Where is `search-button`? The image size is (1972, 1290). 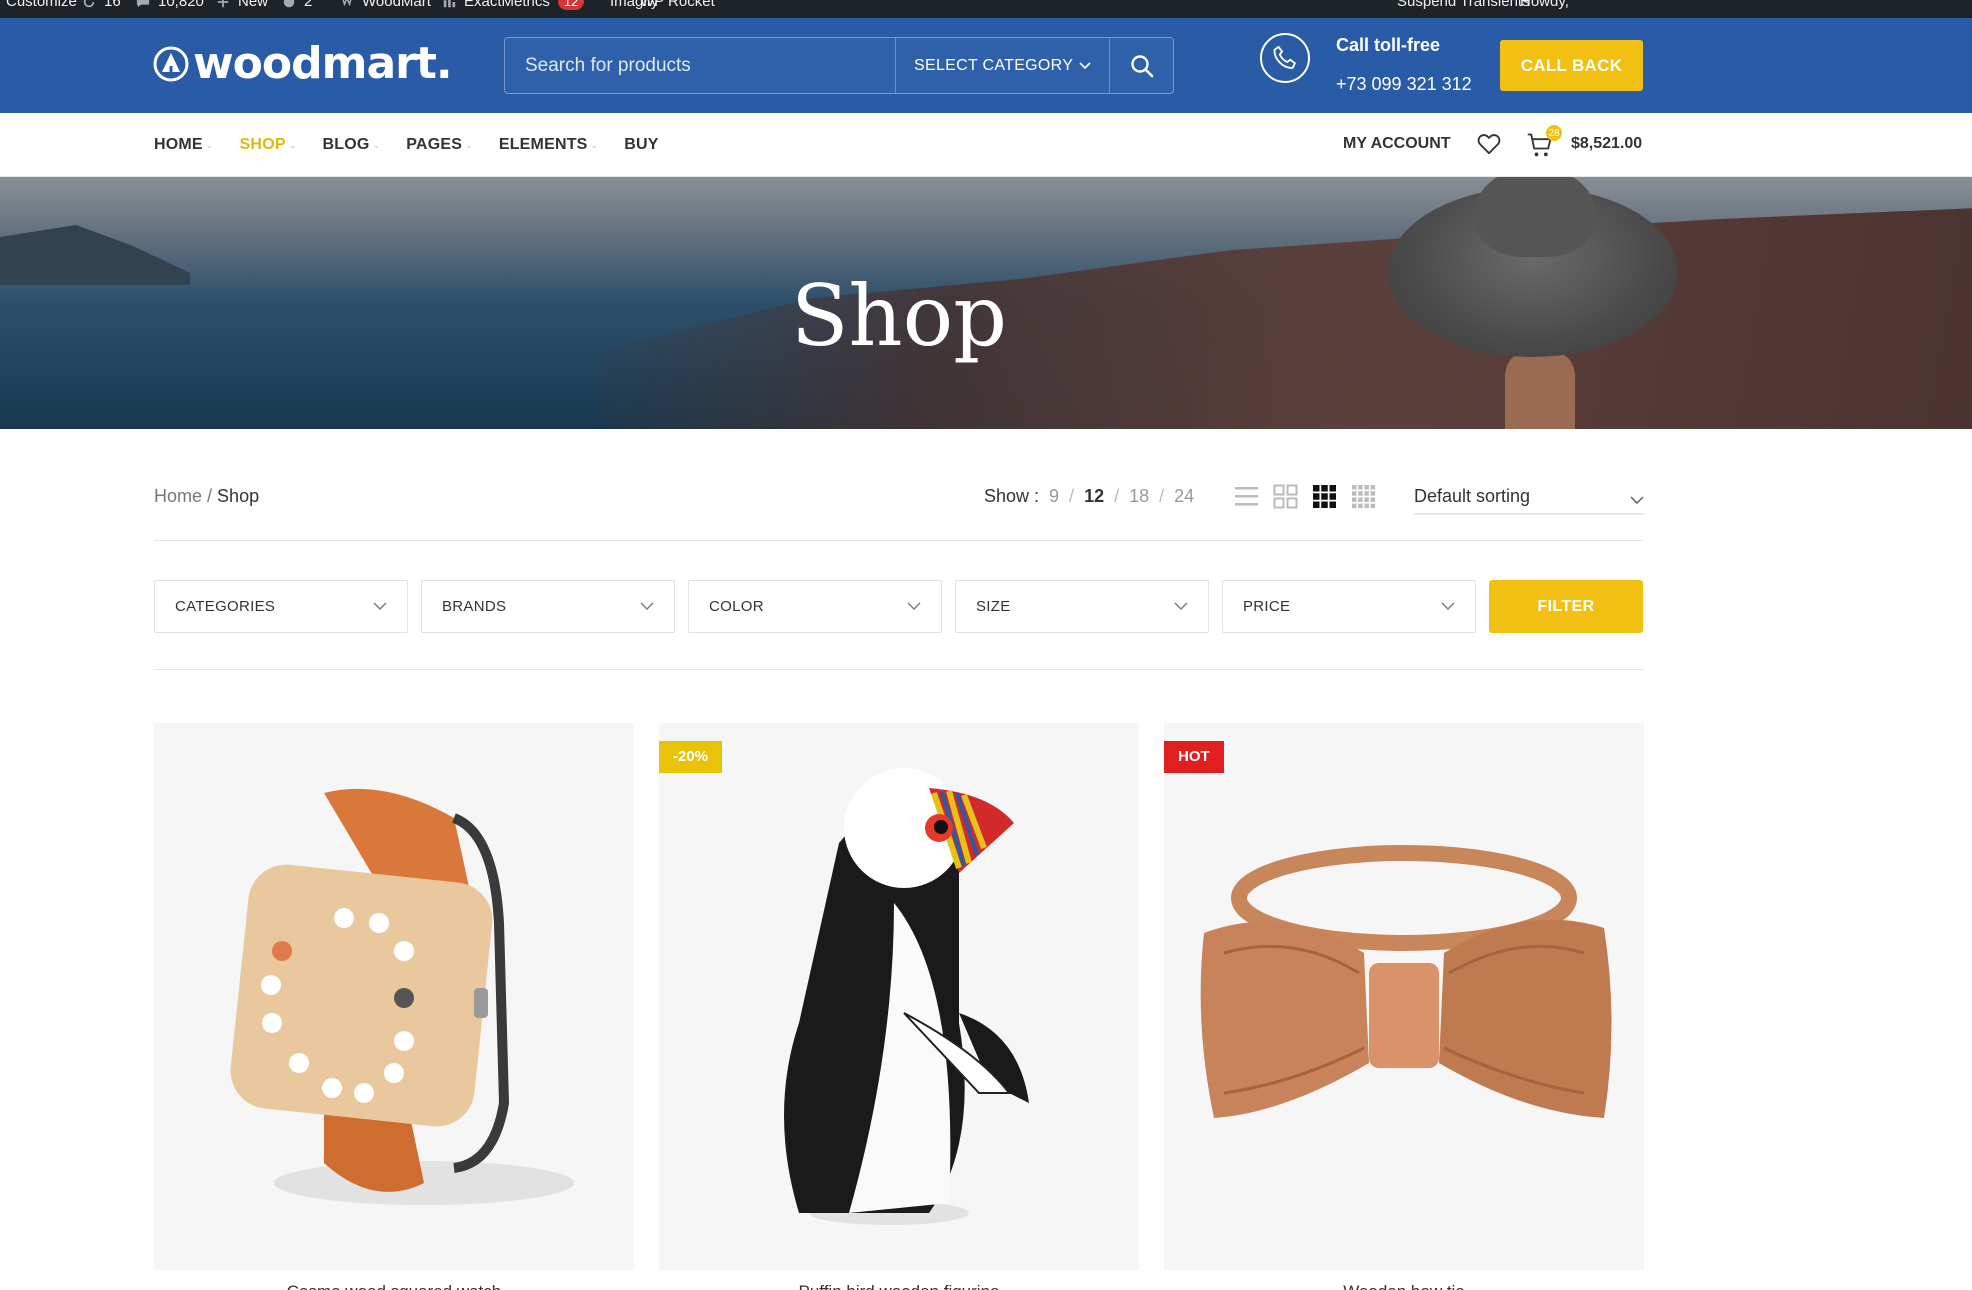 search-button is located at coordinates (1141, 65).